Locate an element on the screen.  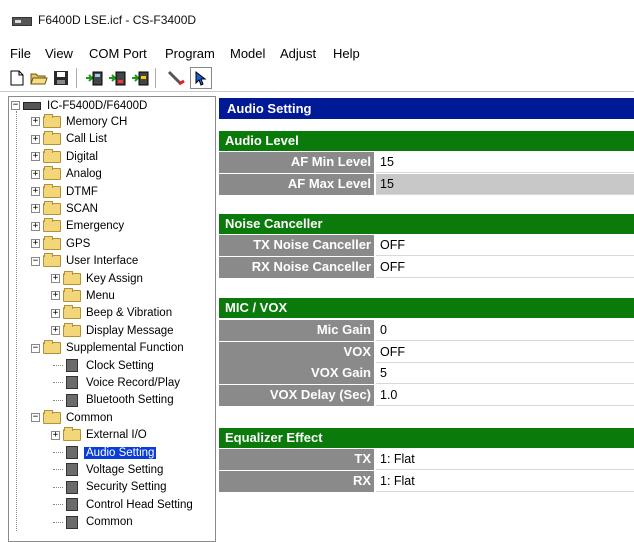
tree-item: + Analog is located at coordinates (67, 174).